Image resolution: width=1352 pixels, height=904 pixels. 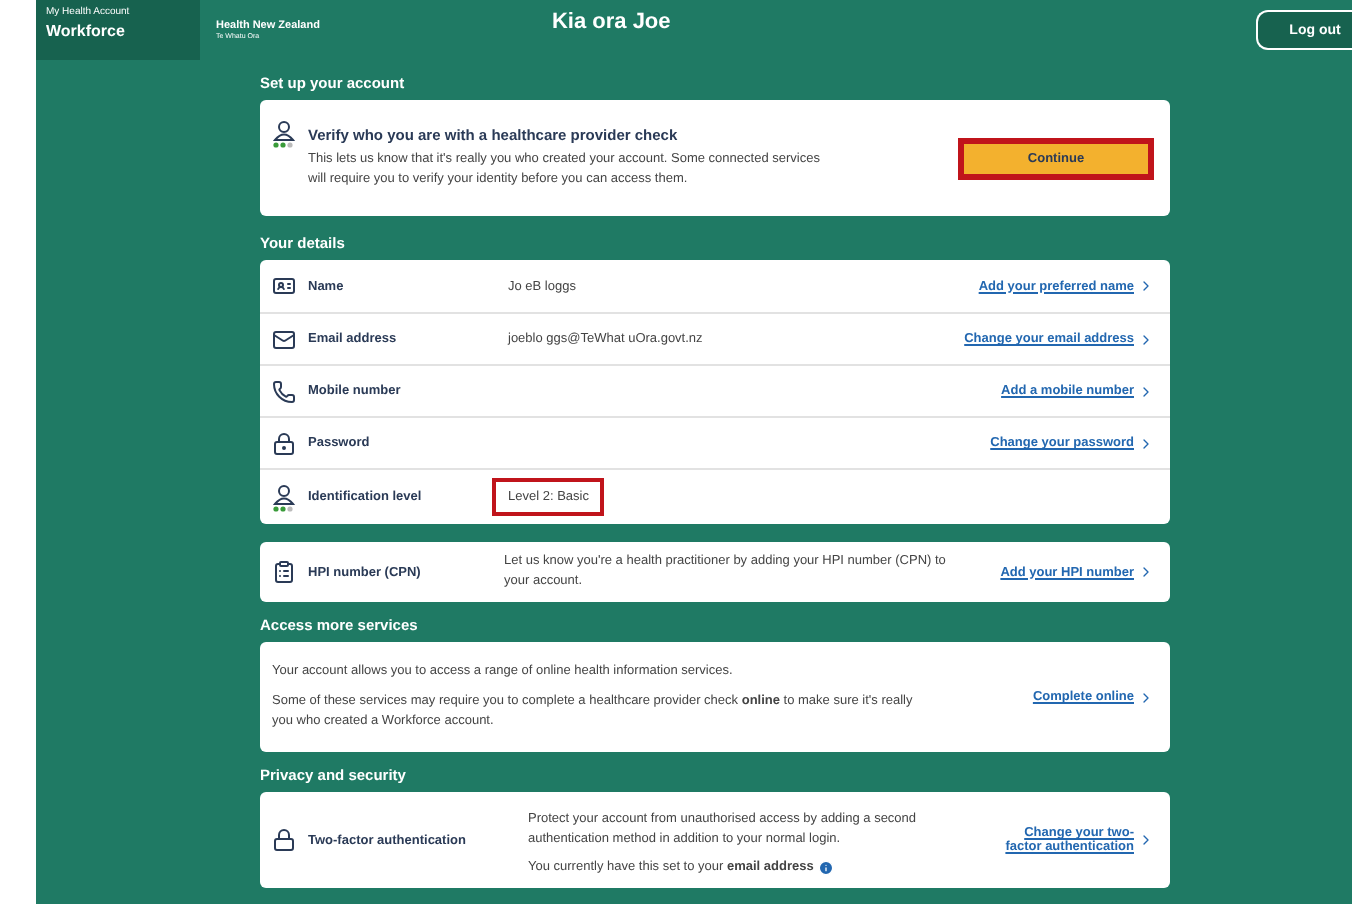 I want to click on info-icon, so click(x=825, y=867).